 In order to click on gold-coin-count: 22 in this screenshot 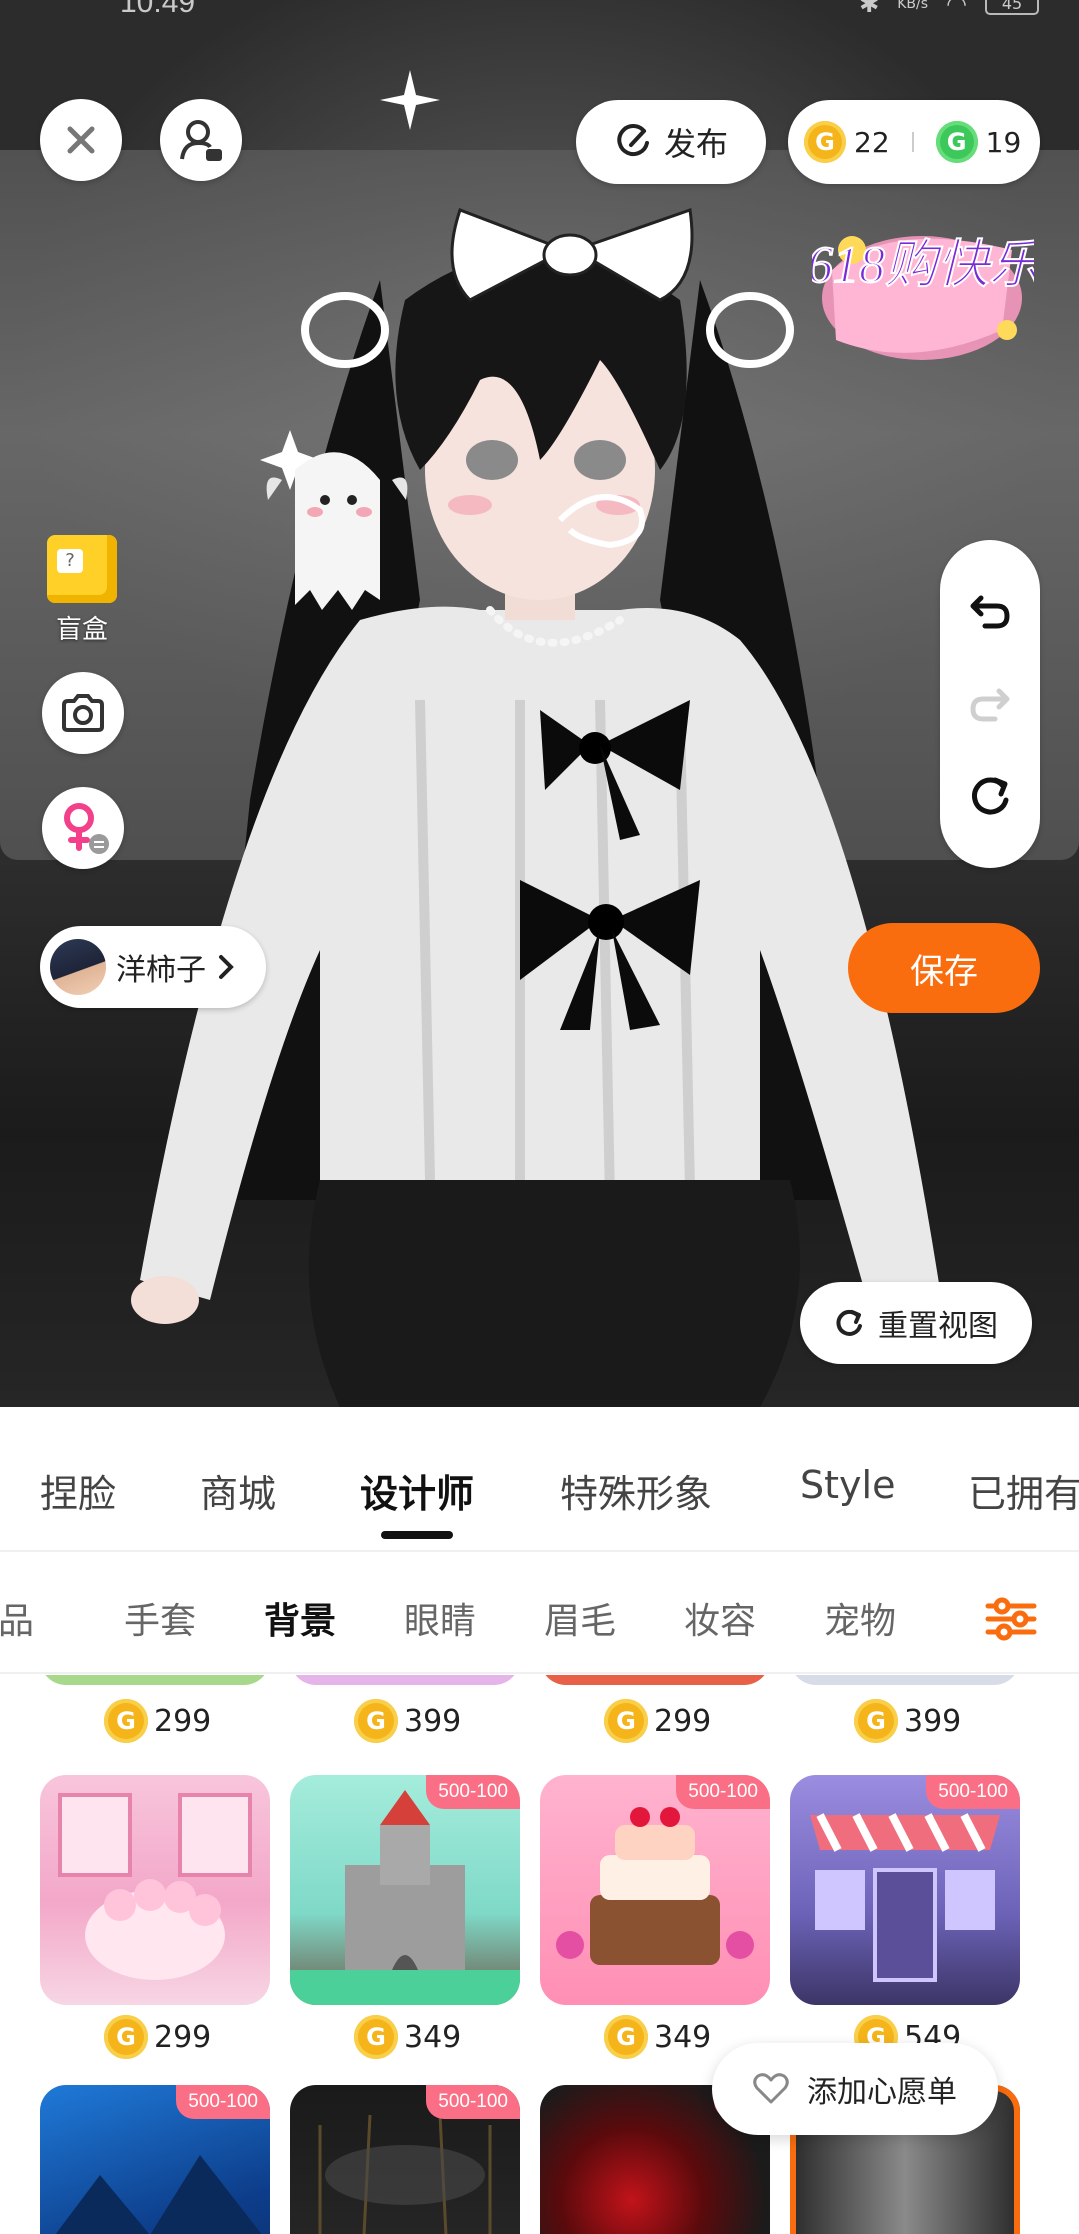, I will do `click(872, 142)`.